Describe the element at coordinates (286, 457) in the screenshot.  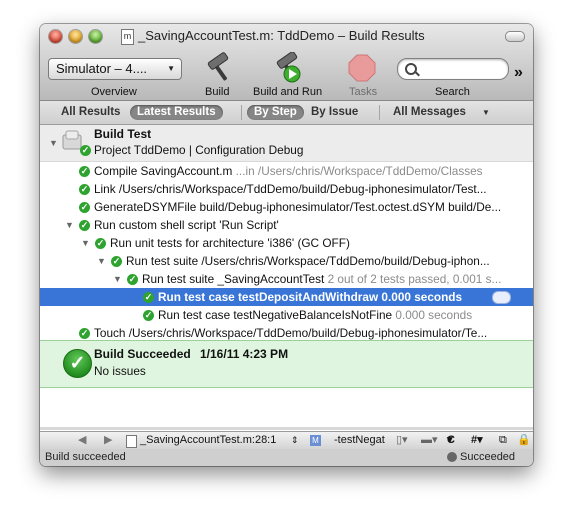
I see `status-bar: Build succeeded Succeeded` at that location.